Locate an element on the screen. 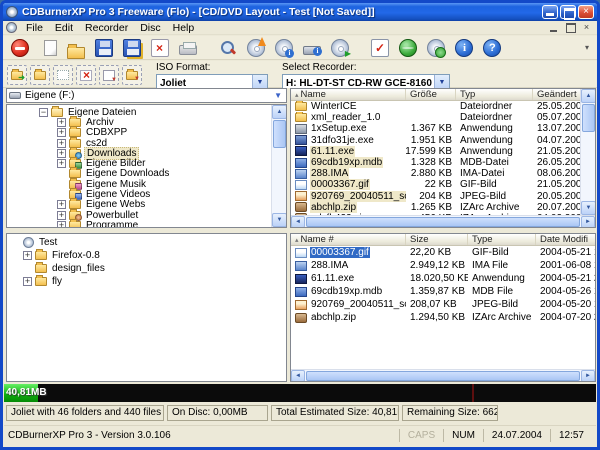  maximize-button is located at coordinates (568, 12).